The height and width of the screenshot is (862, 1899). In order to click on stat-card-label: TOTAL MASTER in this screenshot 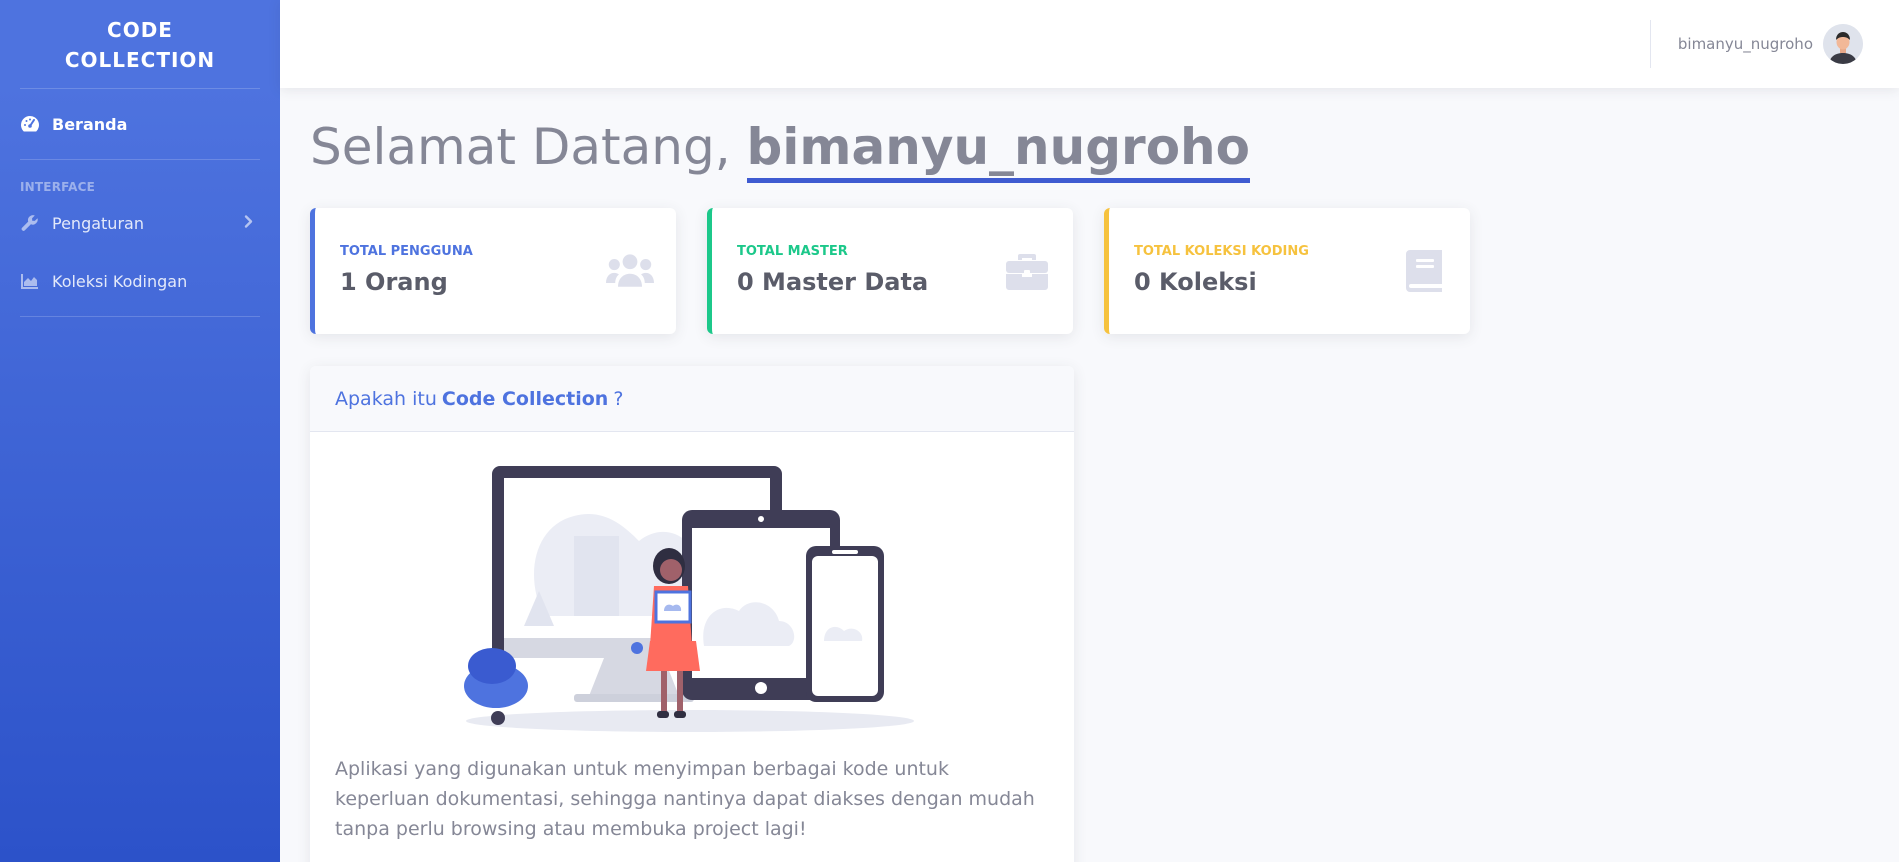, I will do `click(792, 251)`.